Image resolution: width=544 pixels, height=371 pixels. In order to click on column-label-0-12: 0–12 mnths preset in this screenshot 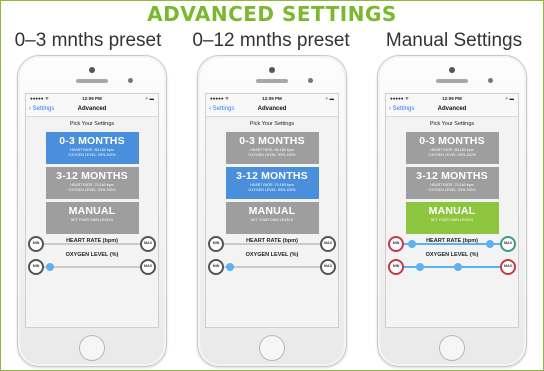, I will do `click(271, 40)`.